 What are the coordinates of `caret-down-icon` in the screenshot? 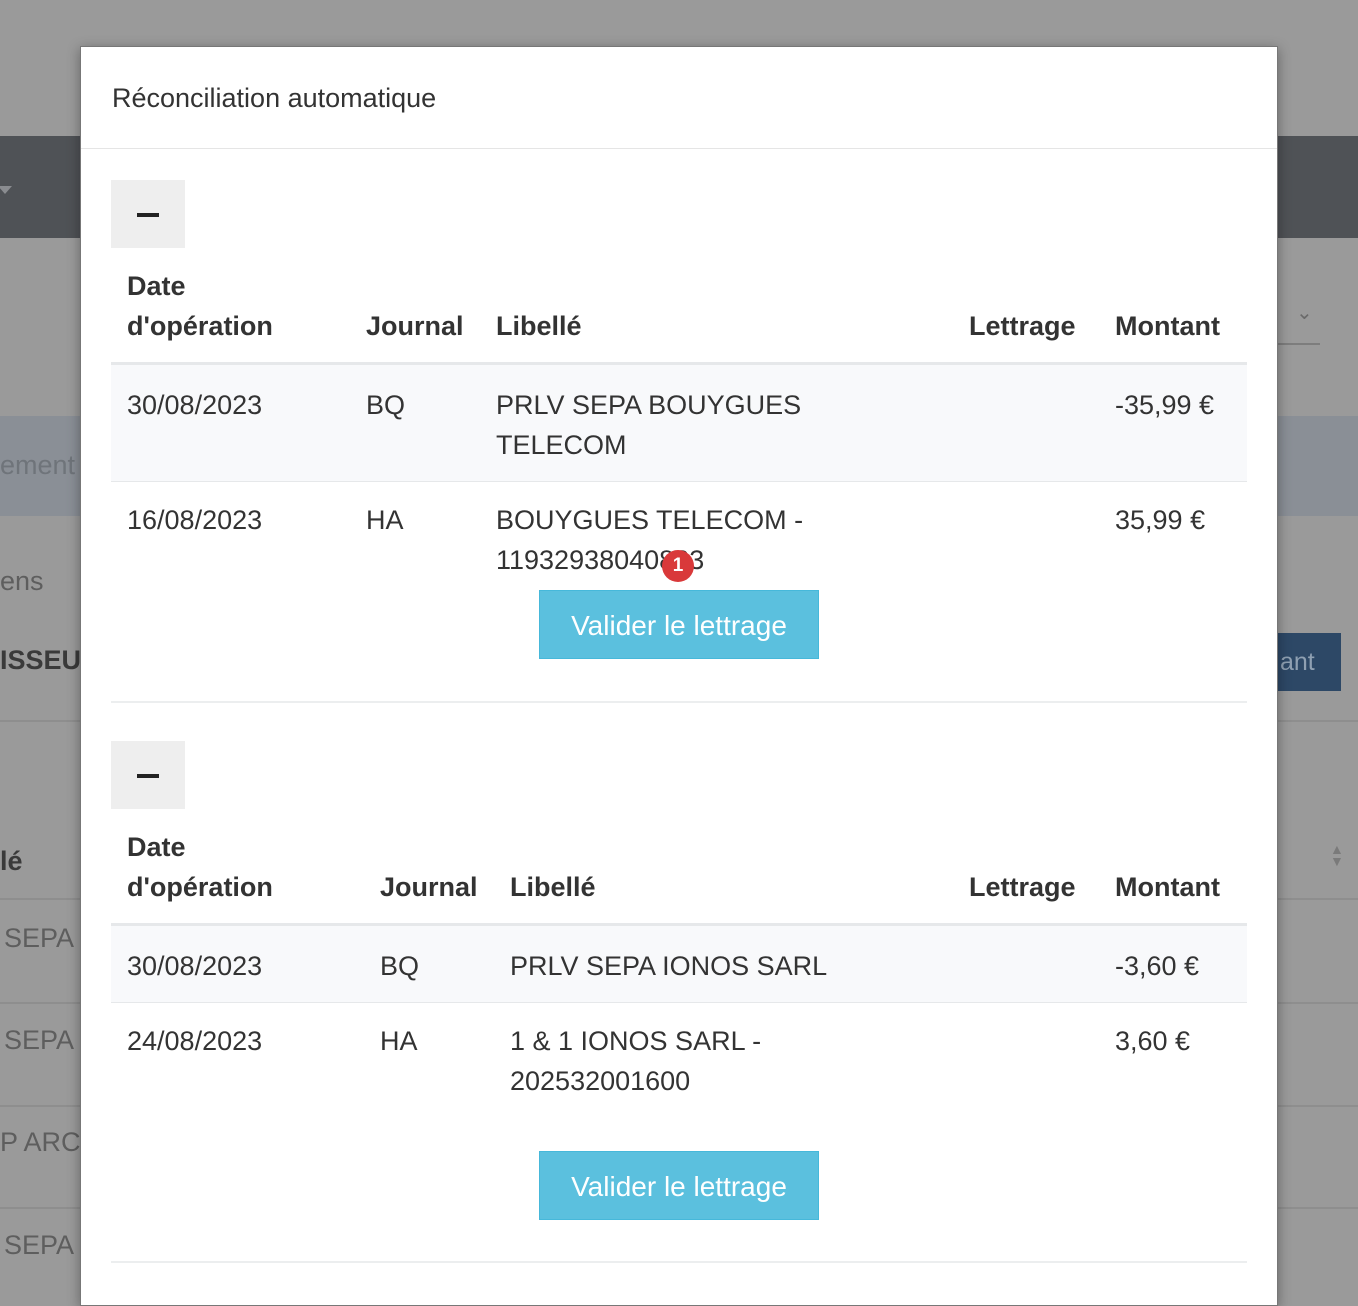 It's located at (6, 190).